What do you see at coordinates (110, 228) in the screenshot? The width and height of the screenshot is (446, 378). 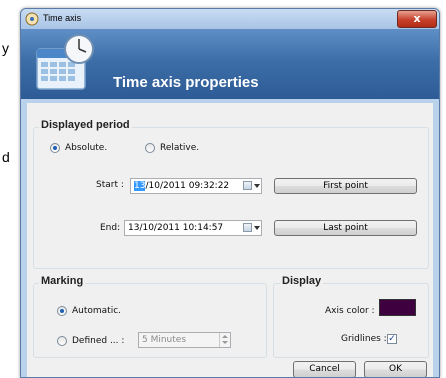 I see `end-label: End:` at bounding box center [110, 228].